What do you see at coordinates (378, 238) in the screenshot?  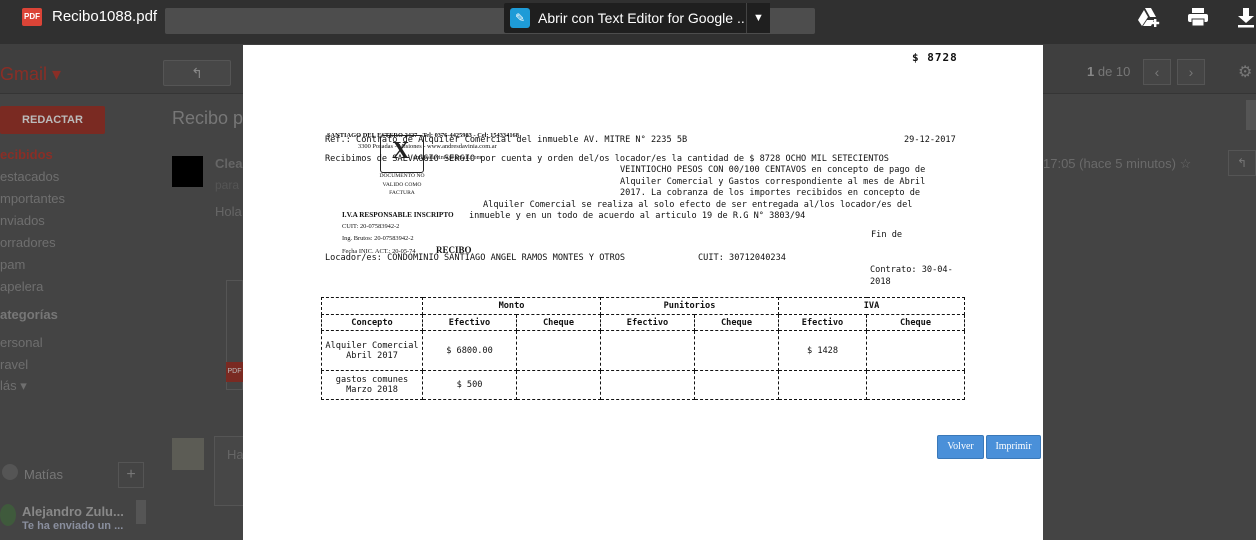 I see `issuer-ing-brutos: Ing. Brutos: 20-07583942-2` at bounding box center [378, 238].